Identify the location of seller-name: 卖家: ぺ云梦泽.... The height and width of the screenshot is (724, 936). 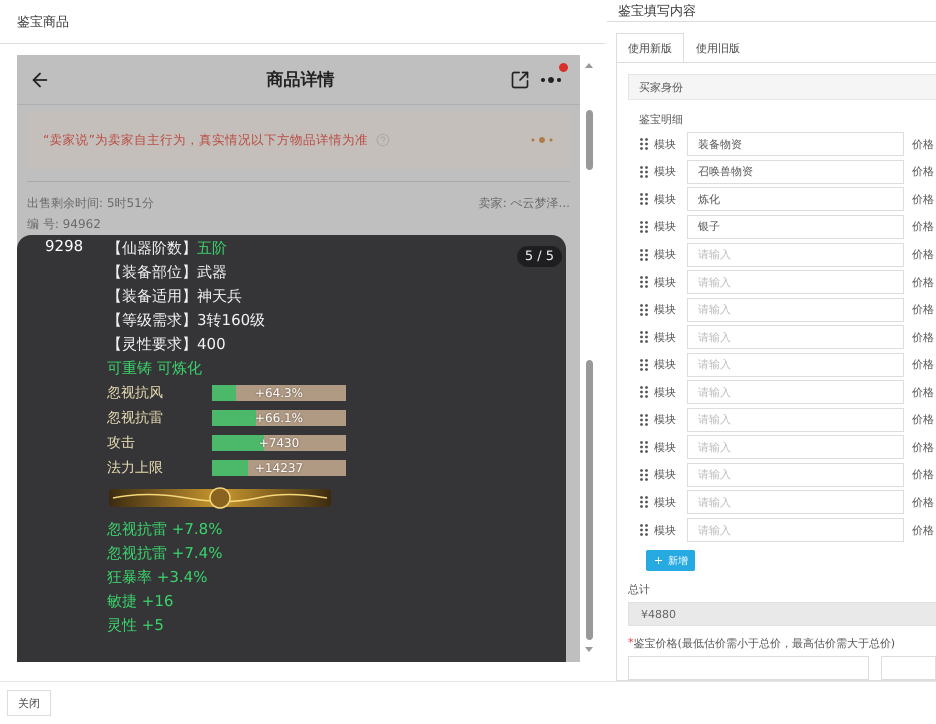
(524, 203).